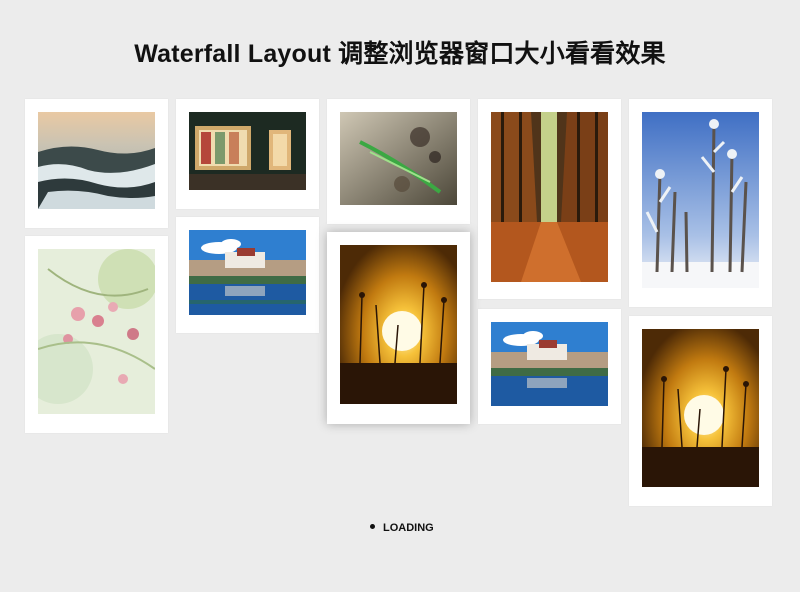 This screenshot has width=800, height=592. I want to click on image-card-winter-field, so click(96, 163).